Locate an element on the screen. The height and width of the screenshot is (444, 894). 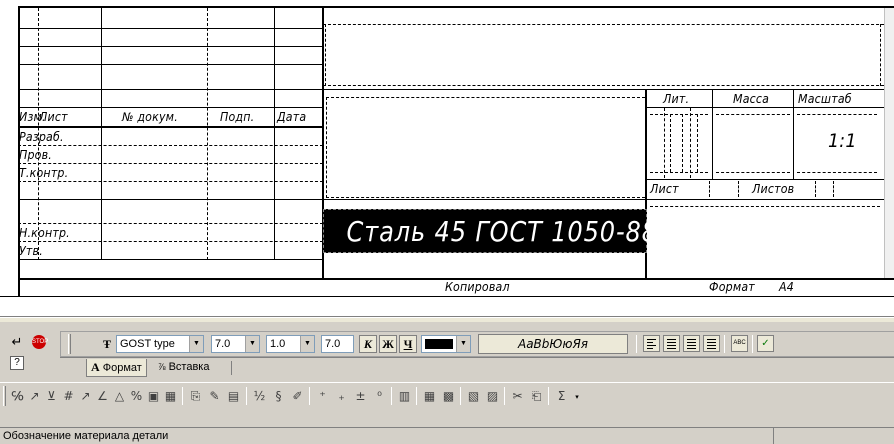
underline-button: Ч is located at coordinates (408, 344).